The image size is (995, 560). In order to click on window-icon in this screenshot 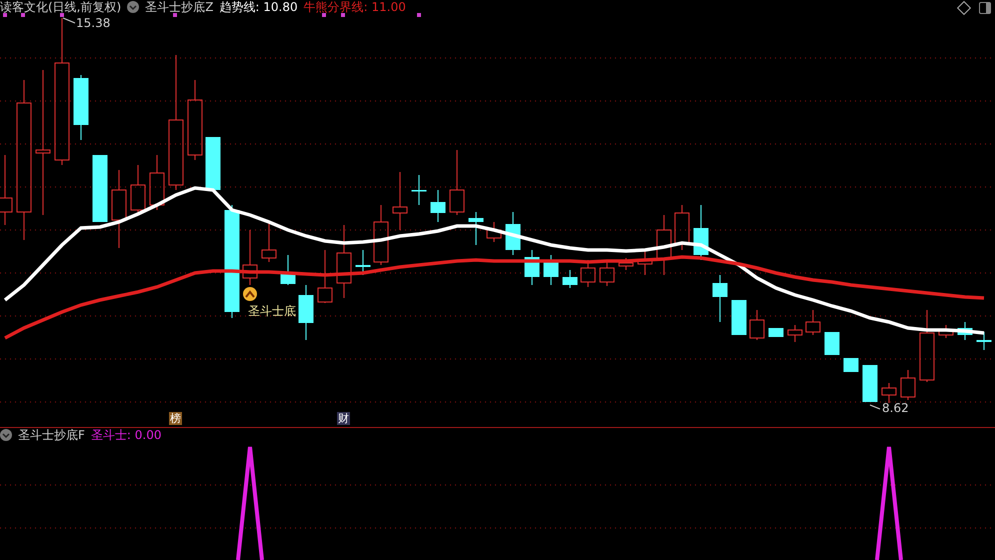, I will do `click(985, 8)`.